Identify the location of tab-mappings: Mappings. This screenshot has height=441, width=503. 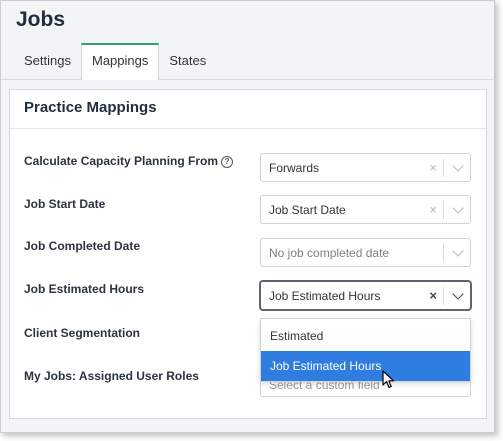
(120, 61).